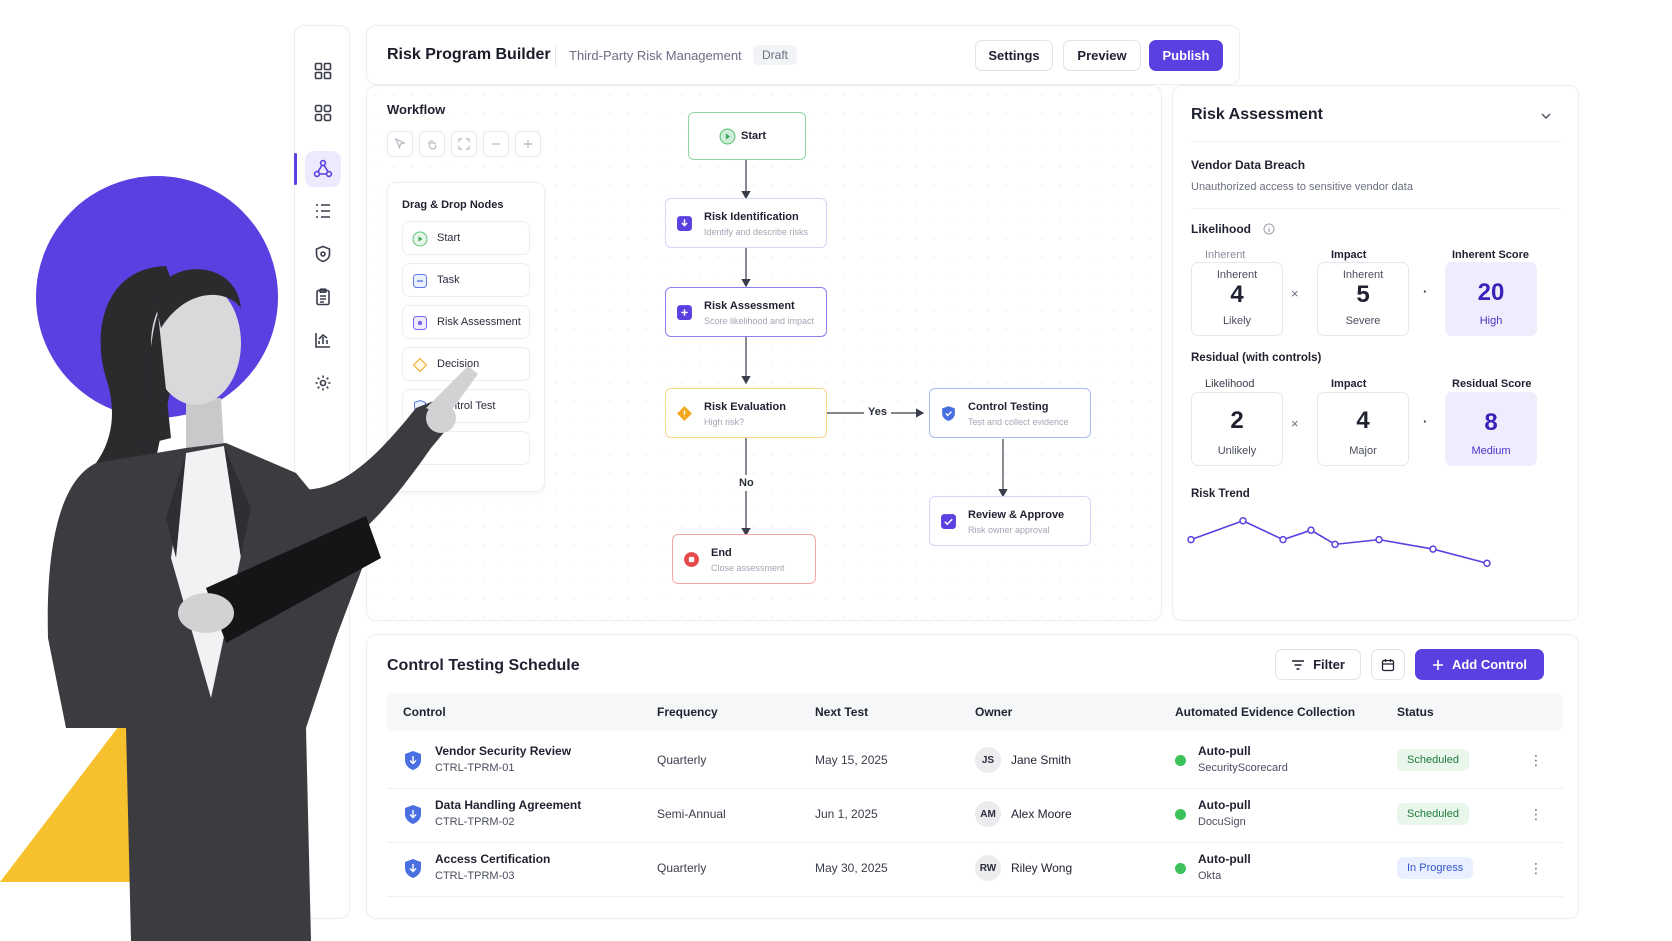 The width and height of the screenshot is (1672, 941). Describe the element at coordinates (745, 407) in the screenshot. I see `node-title: Risk Evaluation` at that location.